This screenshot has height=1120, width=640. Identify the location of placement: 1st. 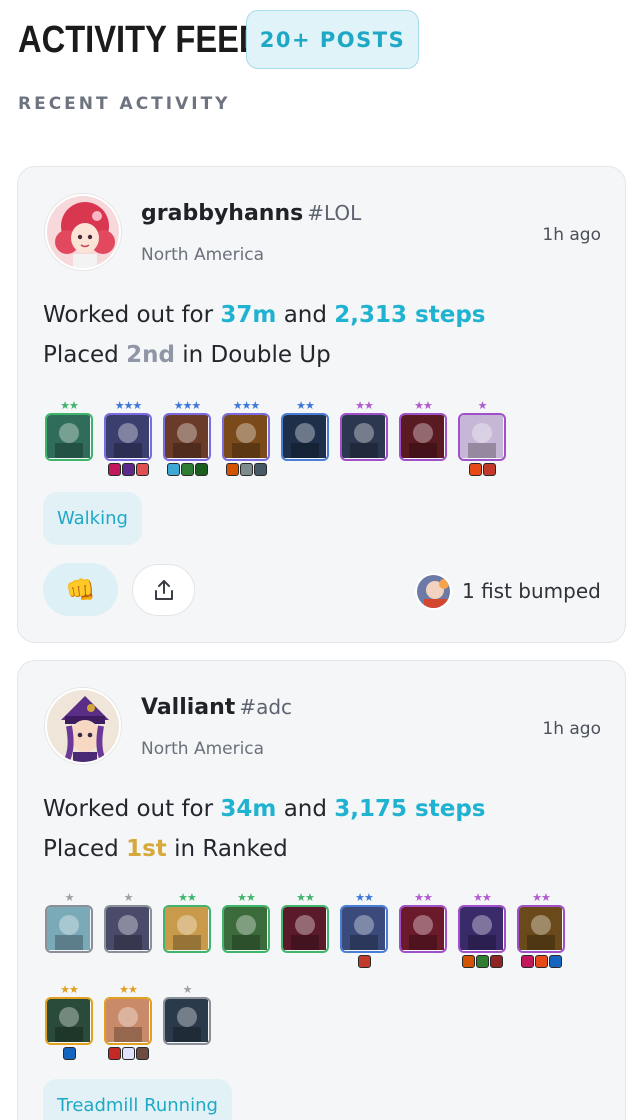
(146, 849).